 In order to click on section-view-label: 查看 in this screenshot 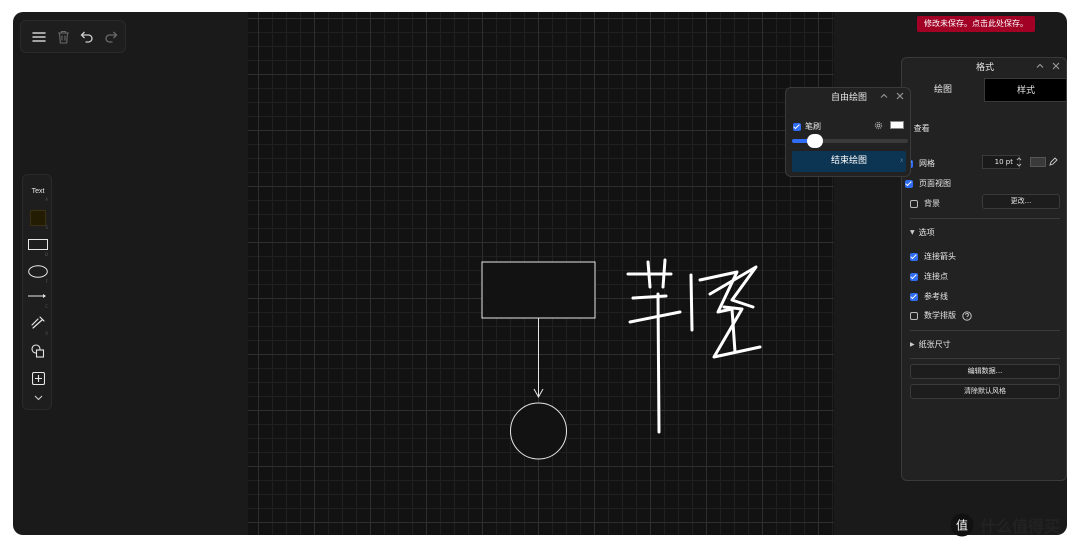, I will do `click(921, 128)`.